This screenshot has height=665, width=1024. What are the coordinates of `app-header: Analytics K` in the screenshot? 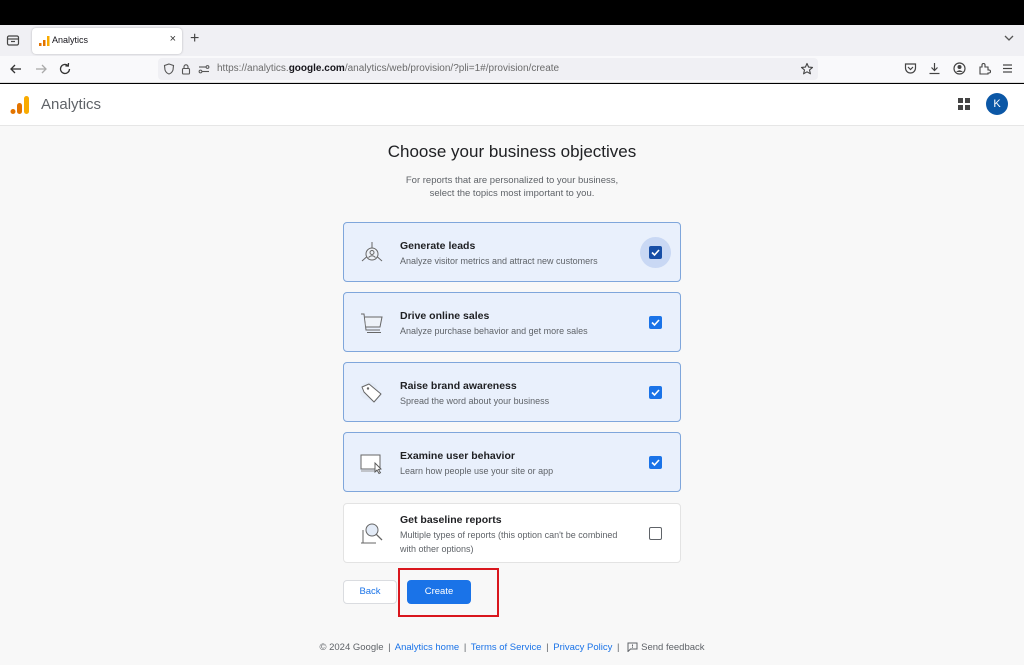 It's located at (512, 105).